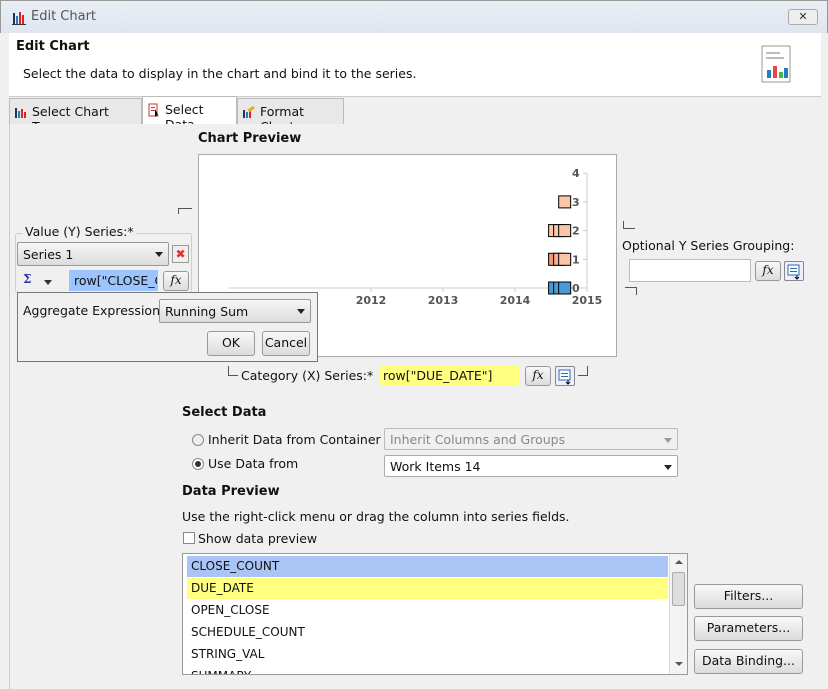 This screenshot has width=828, height=689. Describe the element at coordinates (79, 231) in the screenshot. I see `value-series-label: Value (Y) Series:*` at that location.